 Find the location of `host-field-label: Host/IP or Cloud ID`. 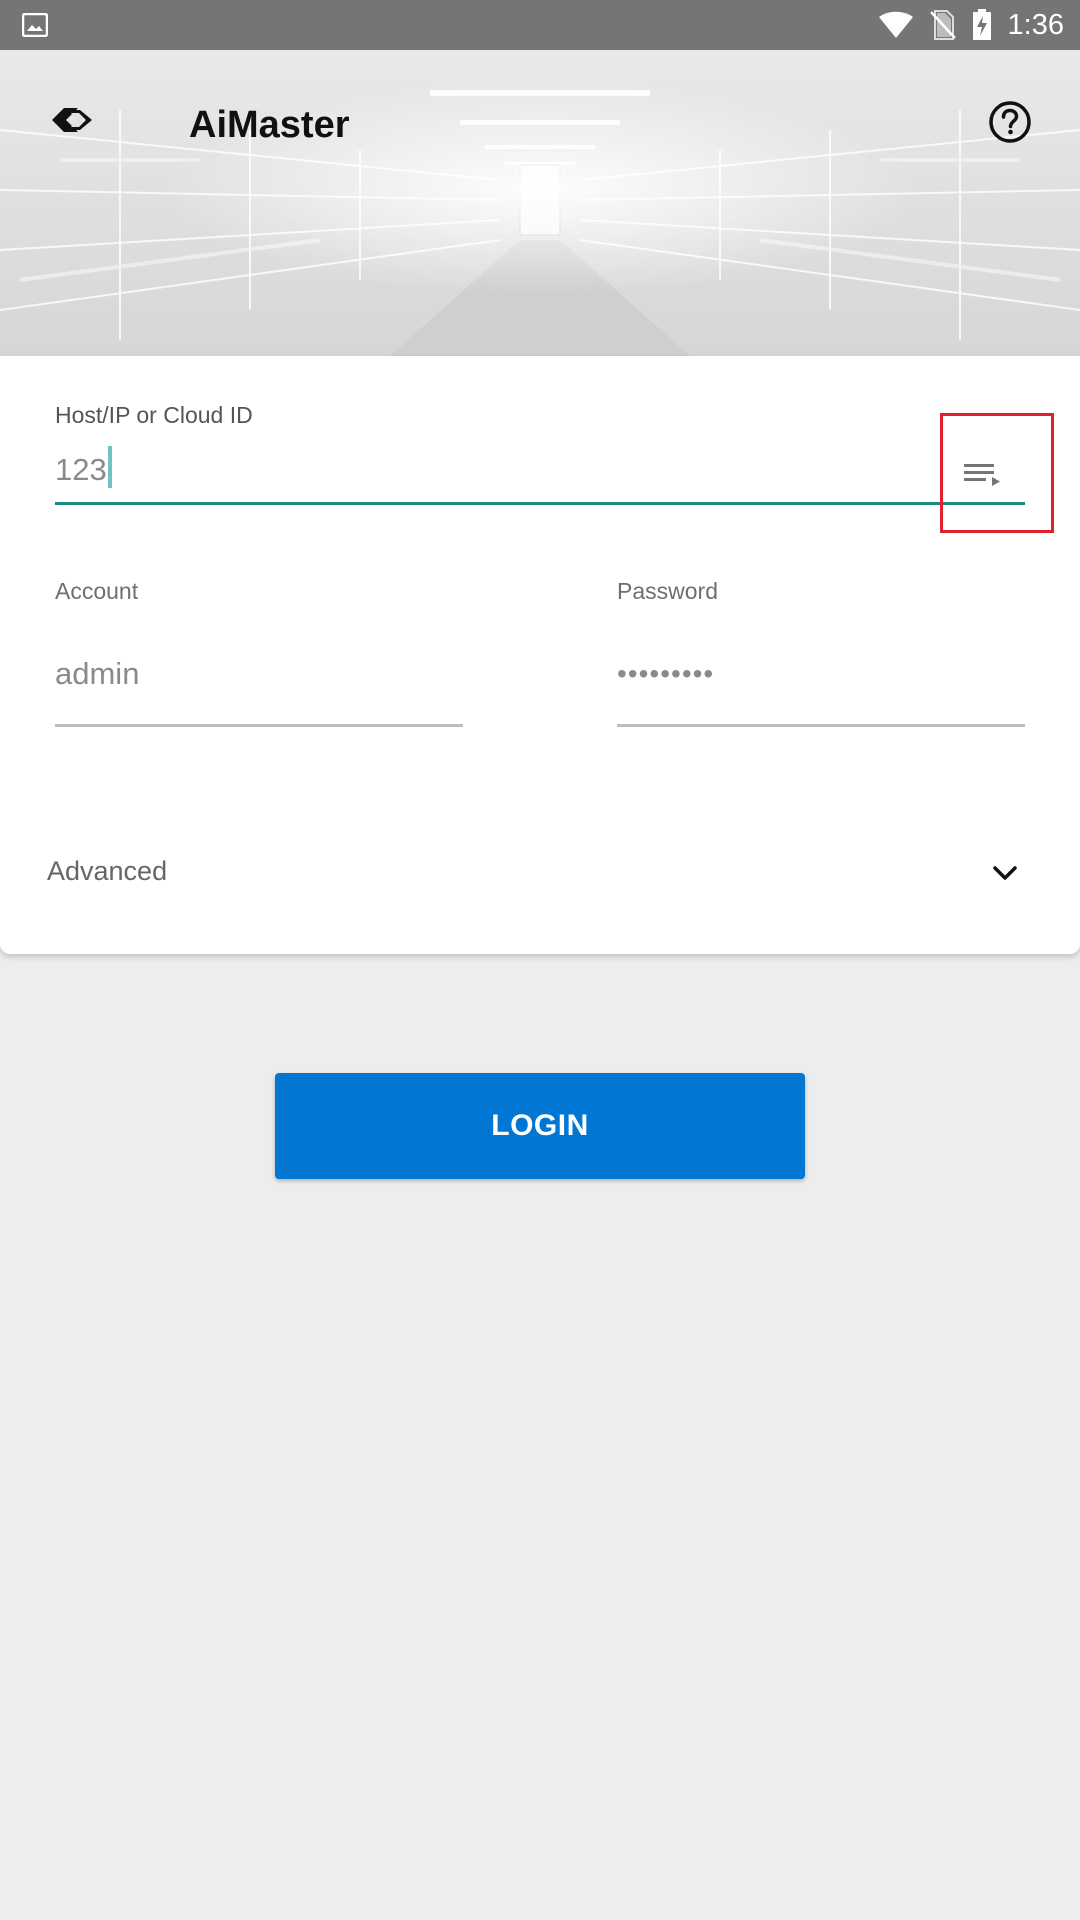

host-field-label: Host/IP or Cloud ID is located at coordinates (154, 415).